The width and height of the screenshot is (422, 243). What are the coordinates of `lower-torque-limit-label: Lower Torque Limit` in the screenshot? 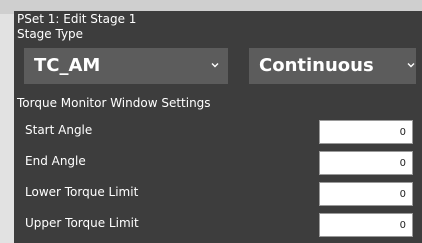 It's located at (82, 192).